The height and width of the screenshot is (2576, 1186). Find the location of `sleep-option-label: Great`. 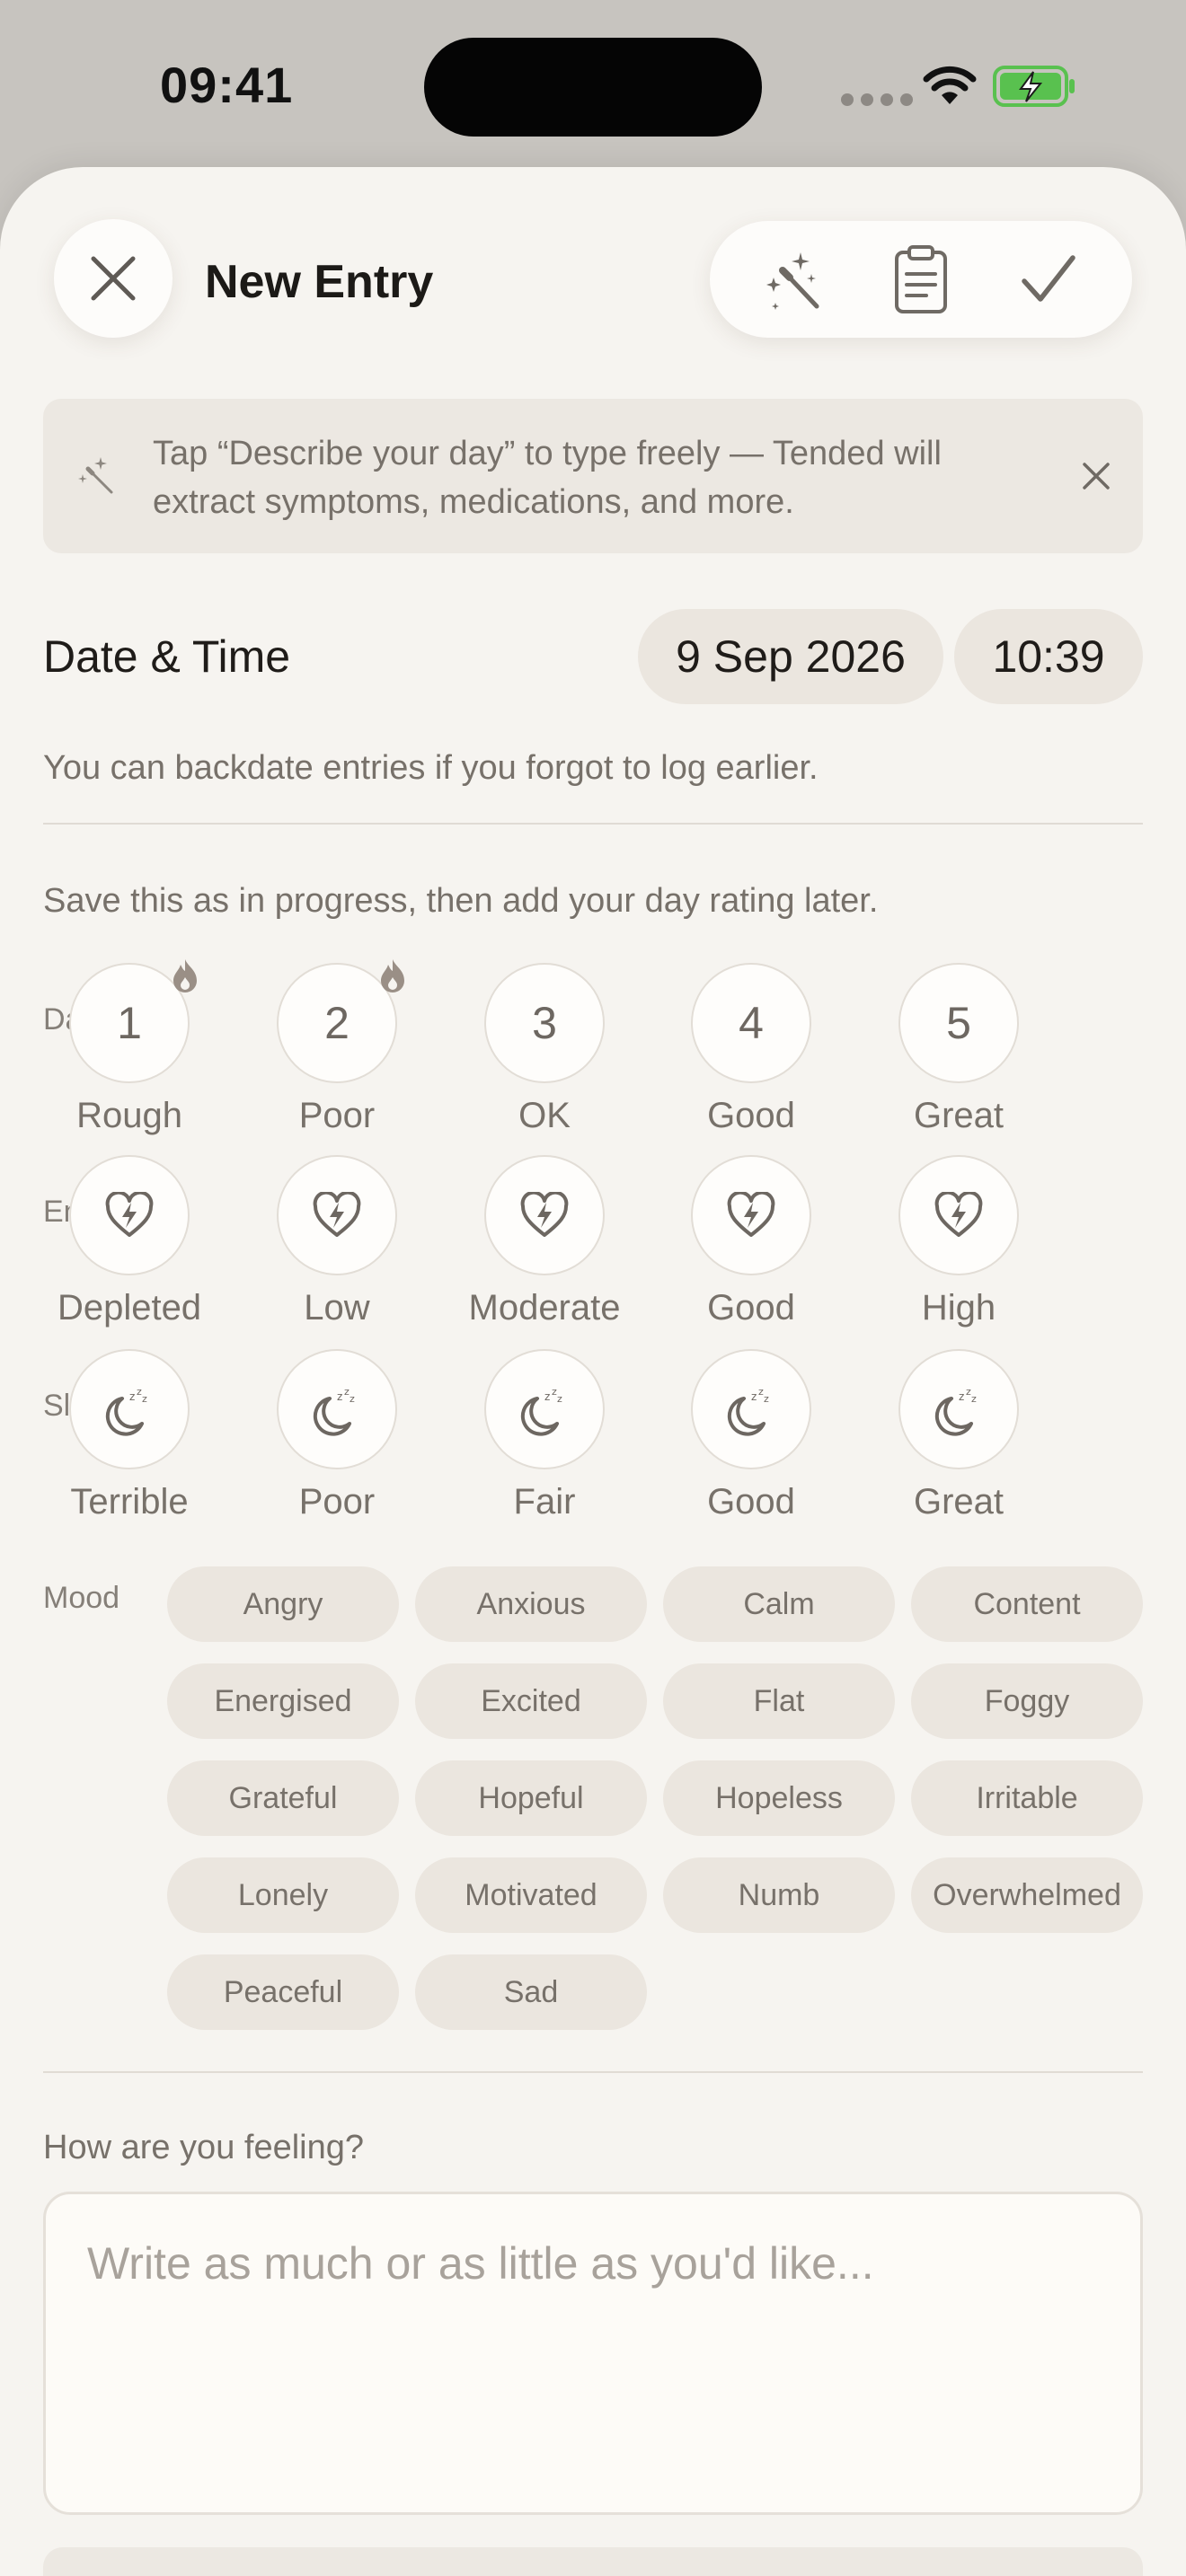

sleep-option-label: Great is located at coordinates (959, 1502).